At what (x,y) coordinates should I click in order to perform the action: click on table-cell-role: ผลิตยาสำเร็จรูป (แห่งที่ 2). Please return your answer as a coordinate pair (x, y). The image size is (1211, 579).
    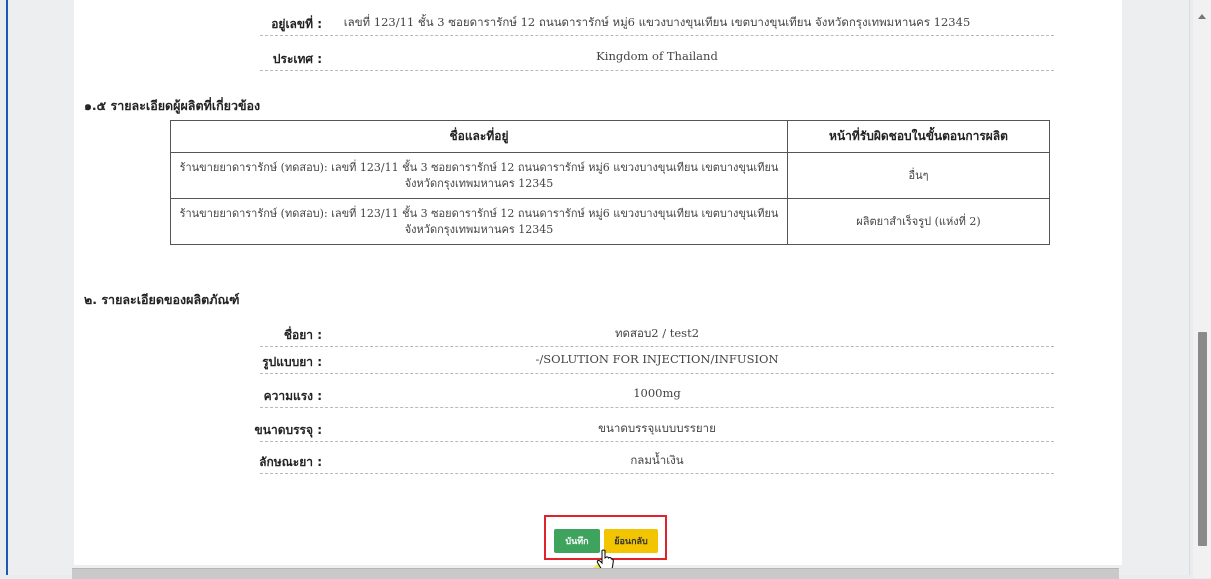
    Looking at the image, I should click on (918, 221).